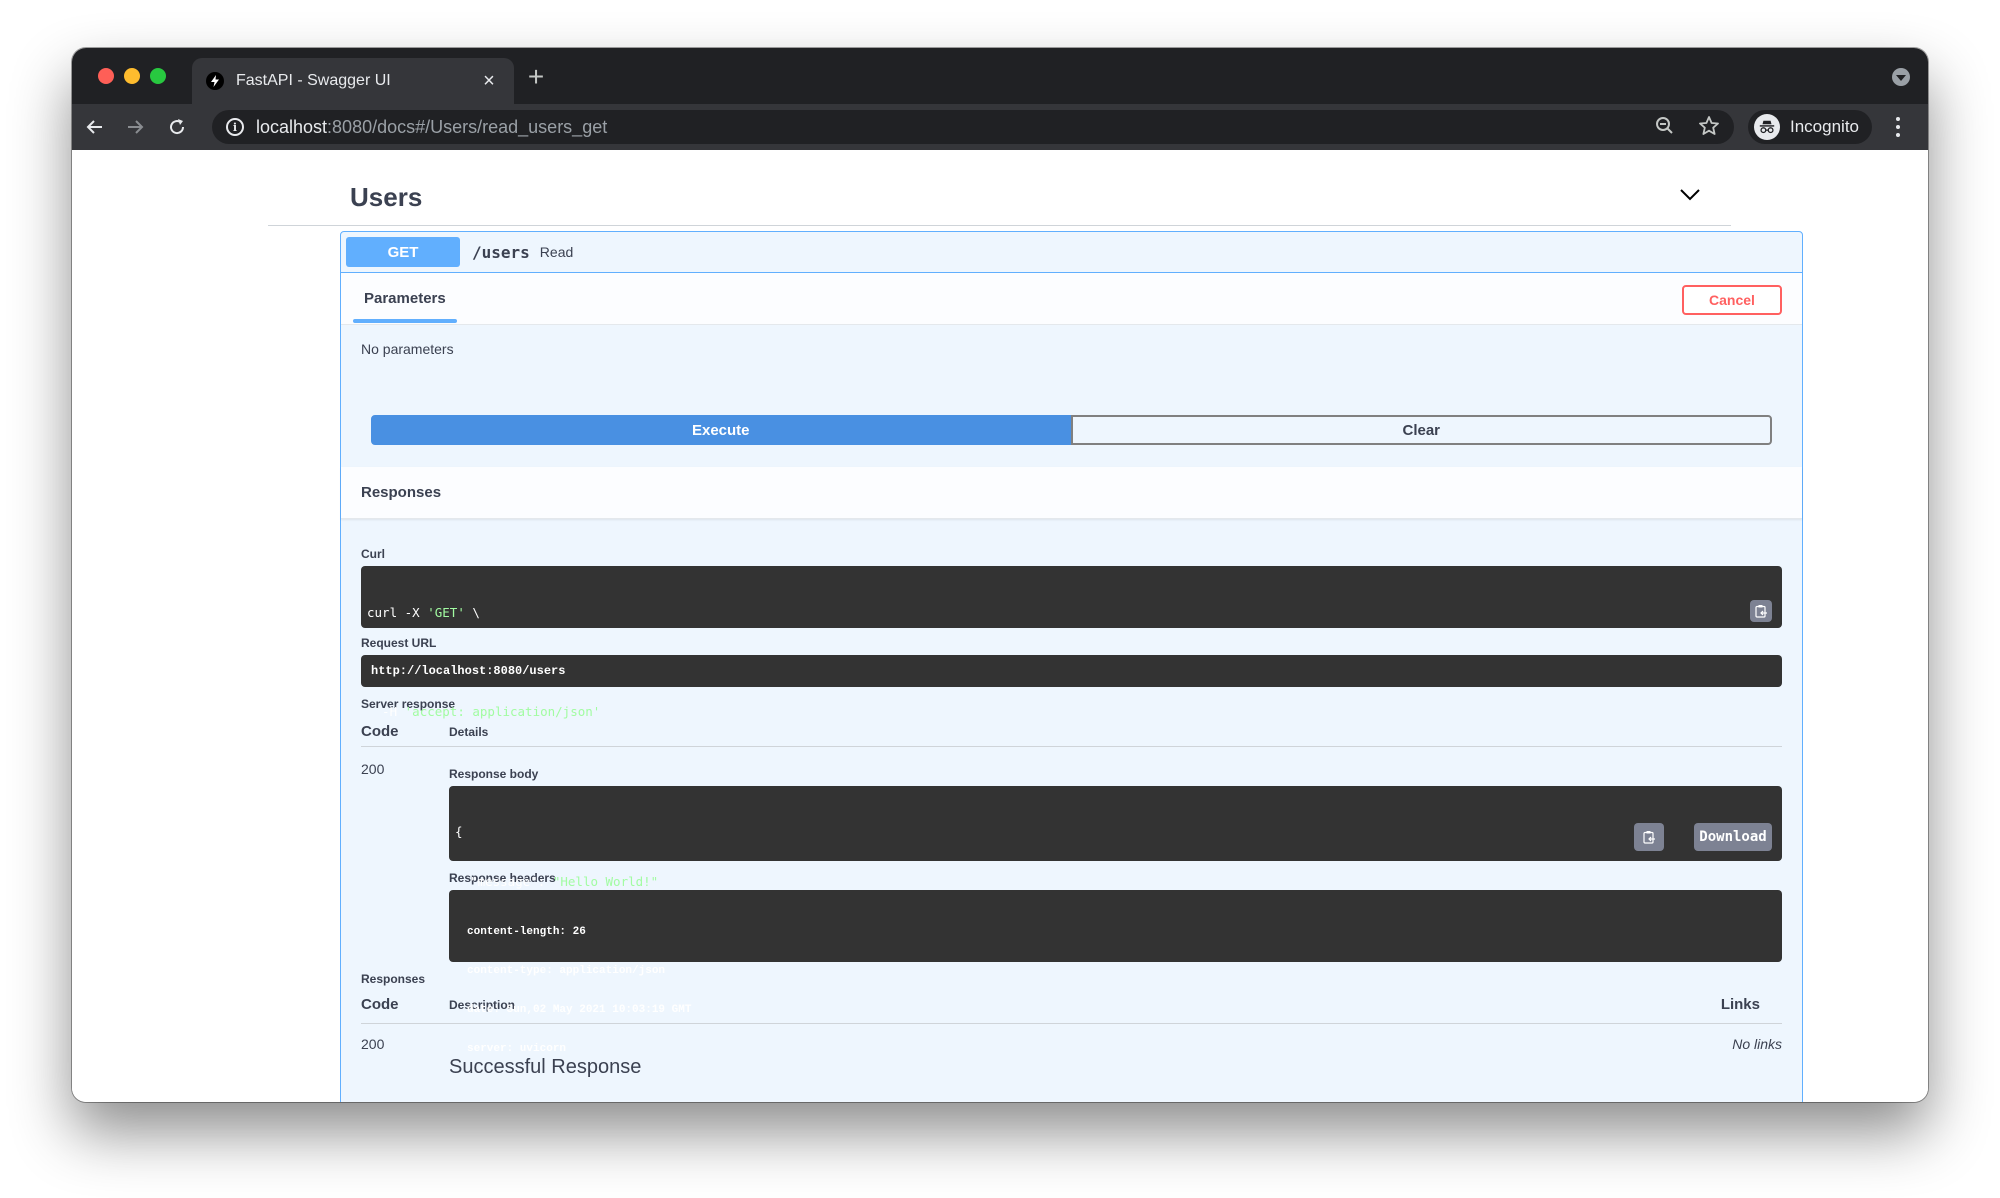  I want to click on operation-summary: GET /users Read, so click(1071, 252).